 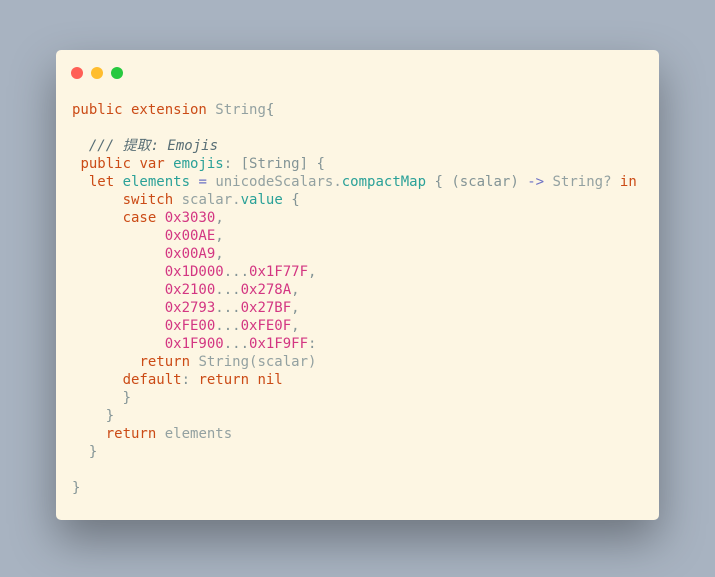 What do you see at coordinates (190, 326) in the screenshot?
I see `code-token: 0xFE00` at bounding box center [190, 326].